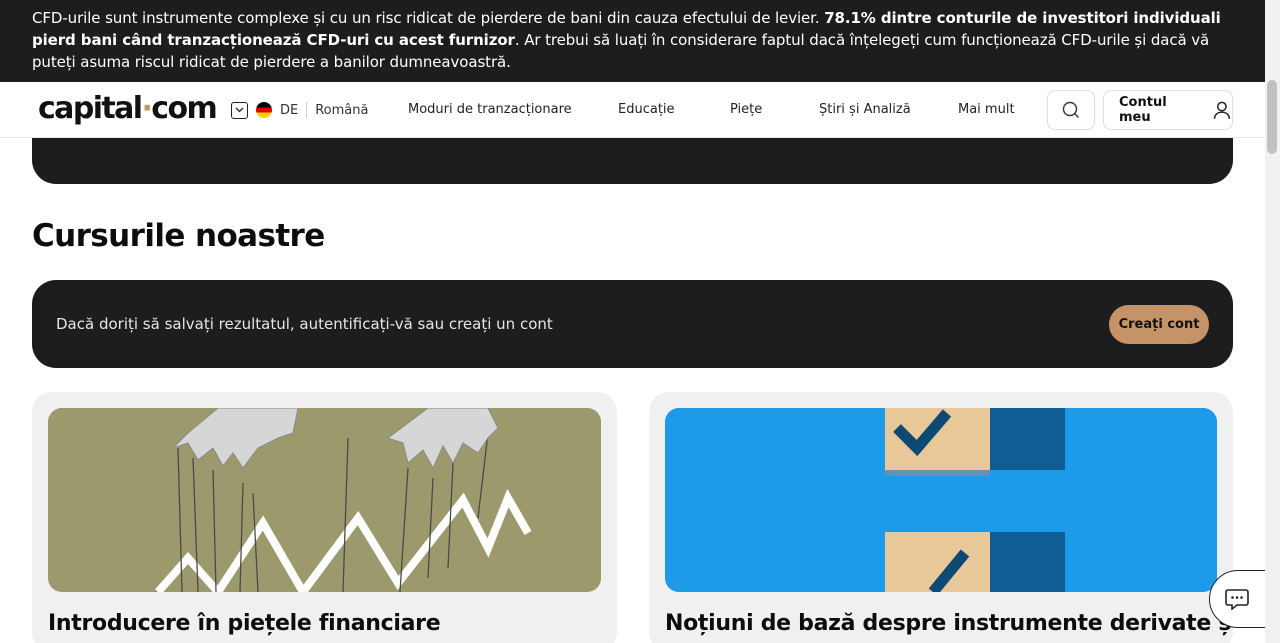  I want to click on logo-text-right: com, so click(184, 108).